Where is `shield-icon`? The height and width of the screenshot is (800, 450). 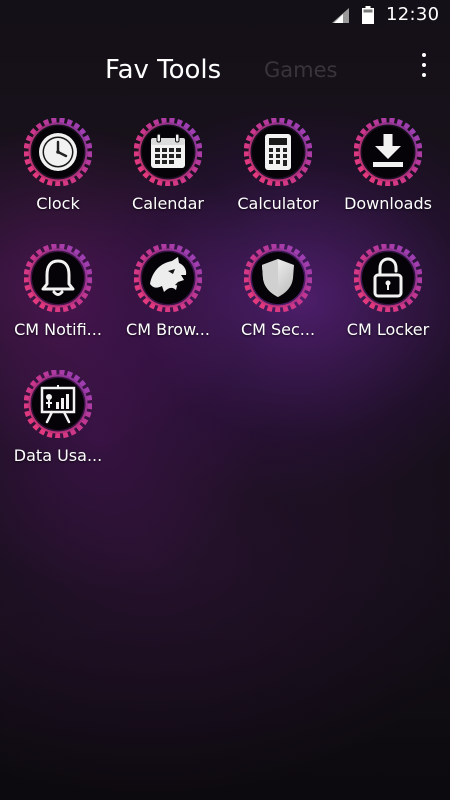 shield-icon is located at coordinates (278, 278).